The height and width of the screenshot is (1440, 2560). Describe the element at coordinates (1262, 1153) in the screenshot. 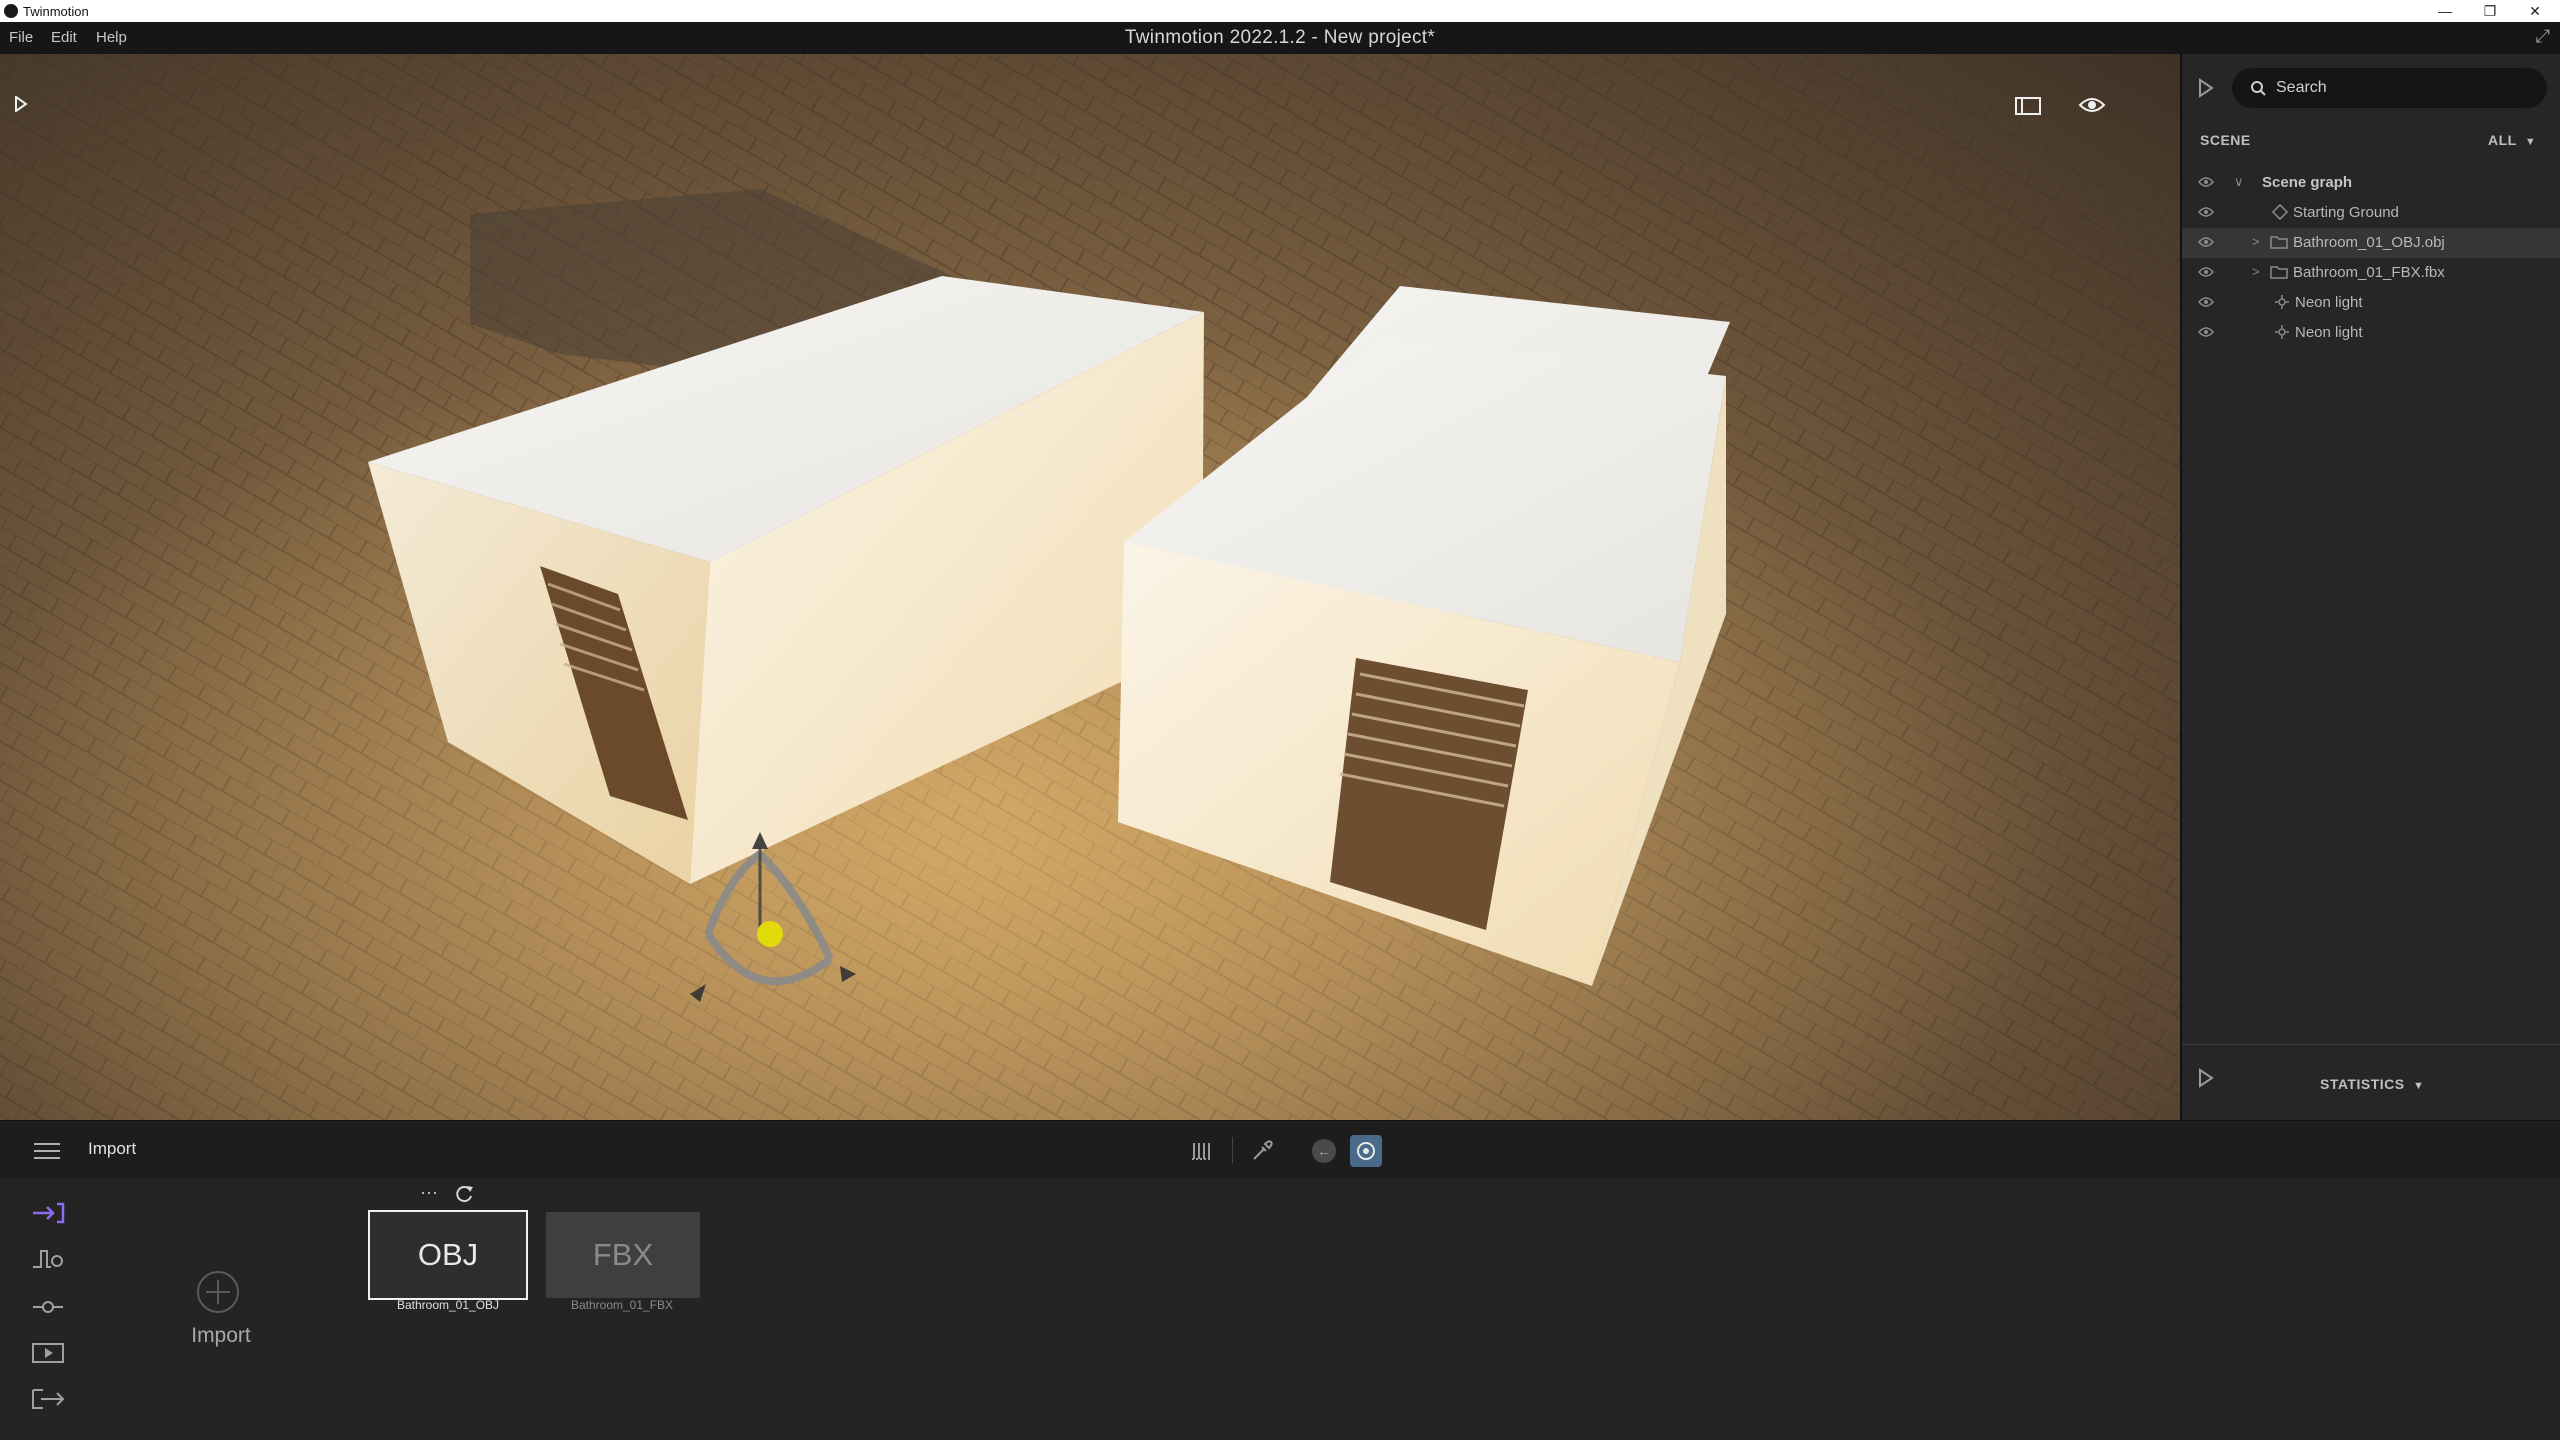

I see `eyedropper-icon` at that location.